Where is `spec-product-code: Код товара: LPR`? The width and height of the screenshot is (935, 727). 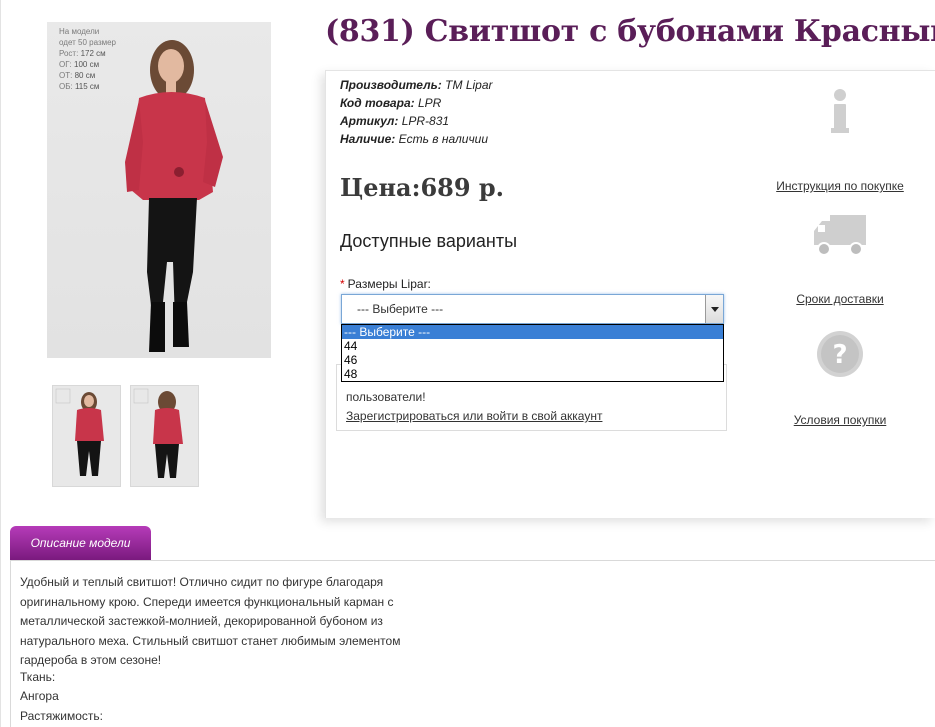 spec-product-code: Код товара: LPR is located at coordinates (391, 103).